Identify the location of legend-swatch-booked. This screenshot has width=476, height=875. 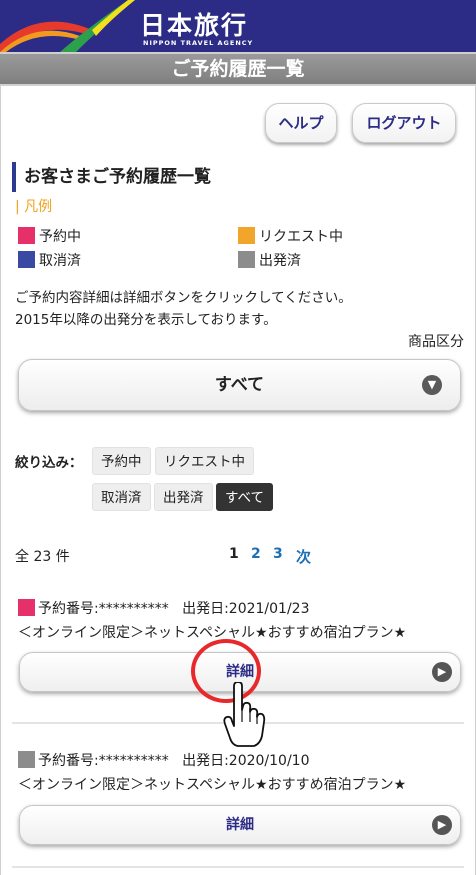
(26, 235).